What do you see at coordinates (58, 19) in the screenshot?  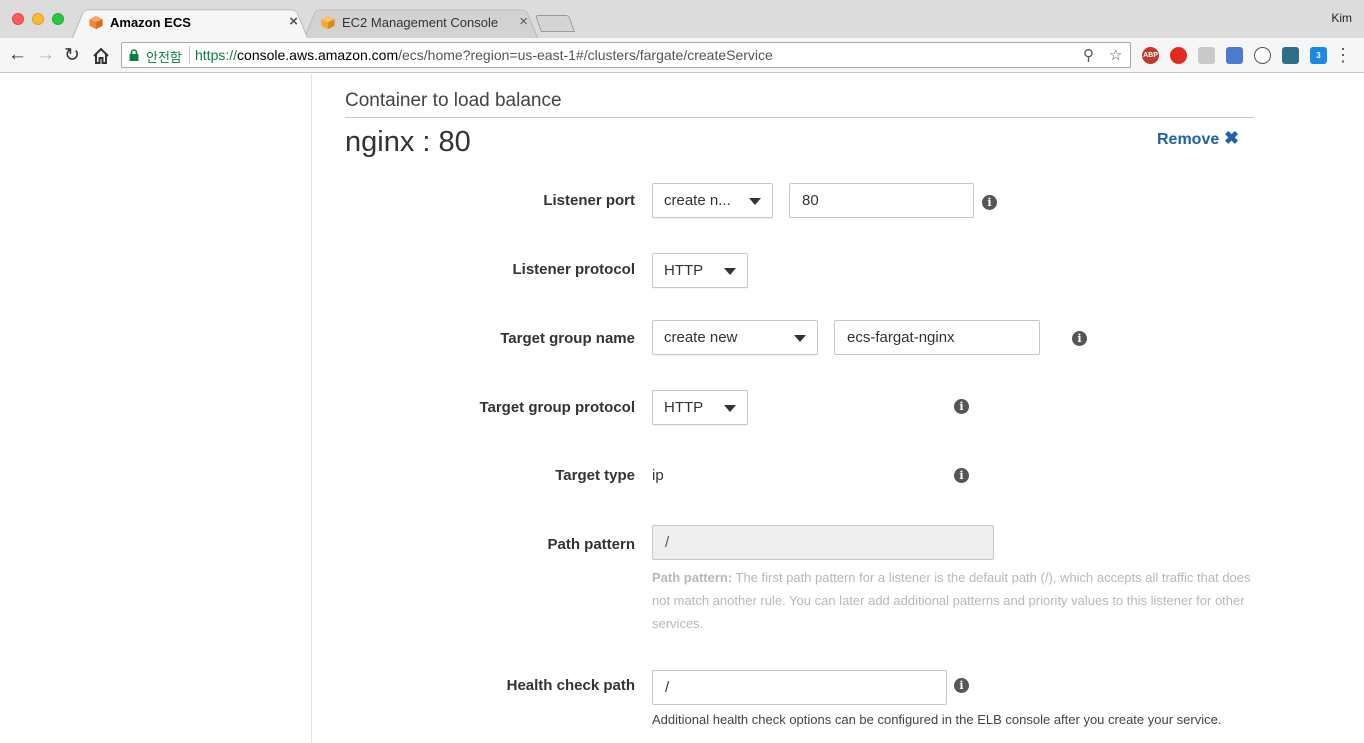 I see `zoom-window-button` at bounding box center [58, 19].